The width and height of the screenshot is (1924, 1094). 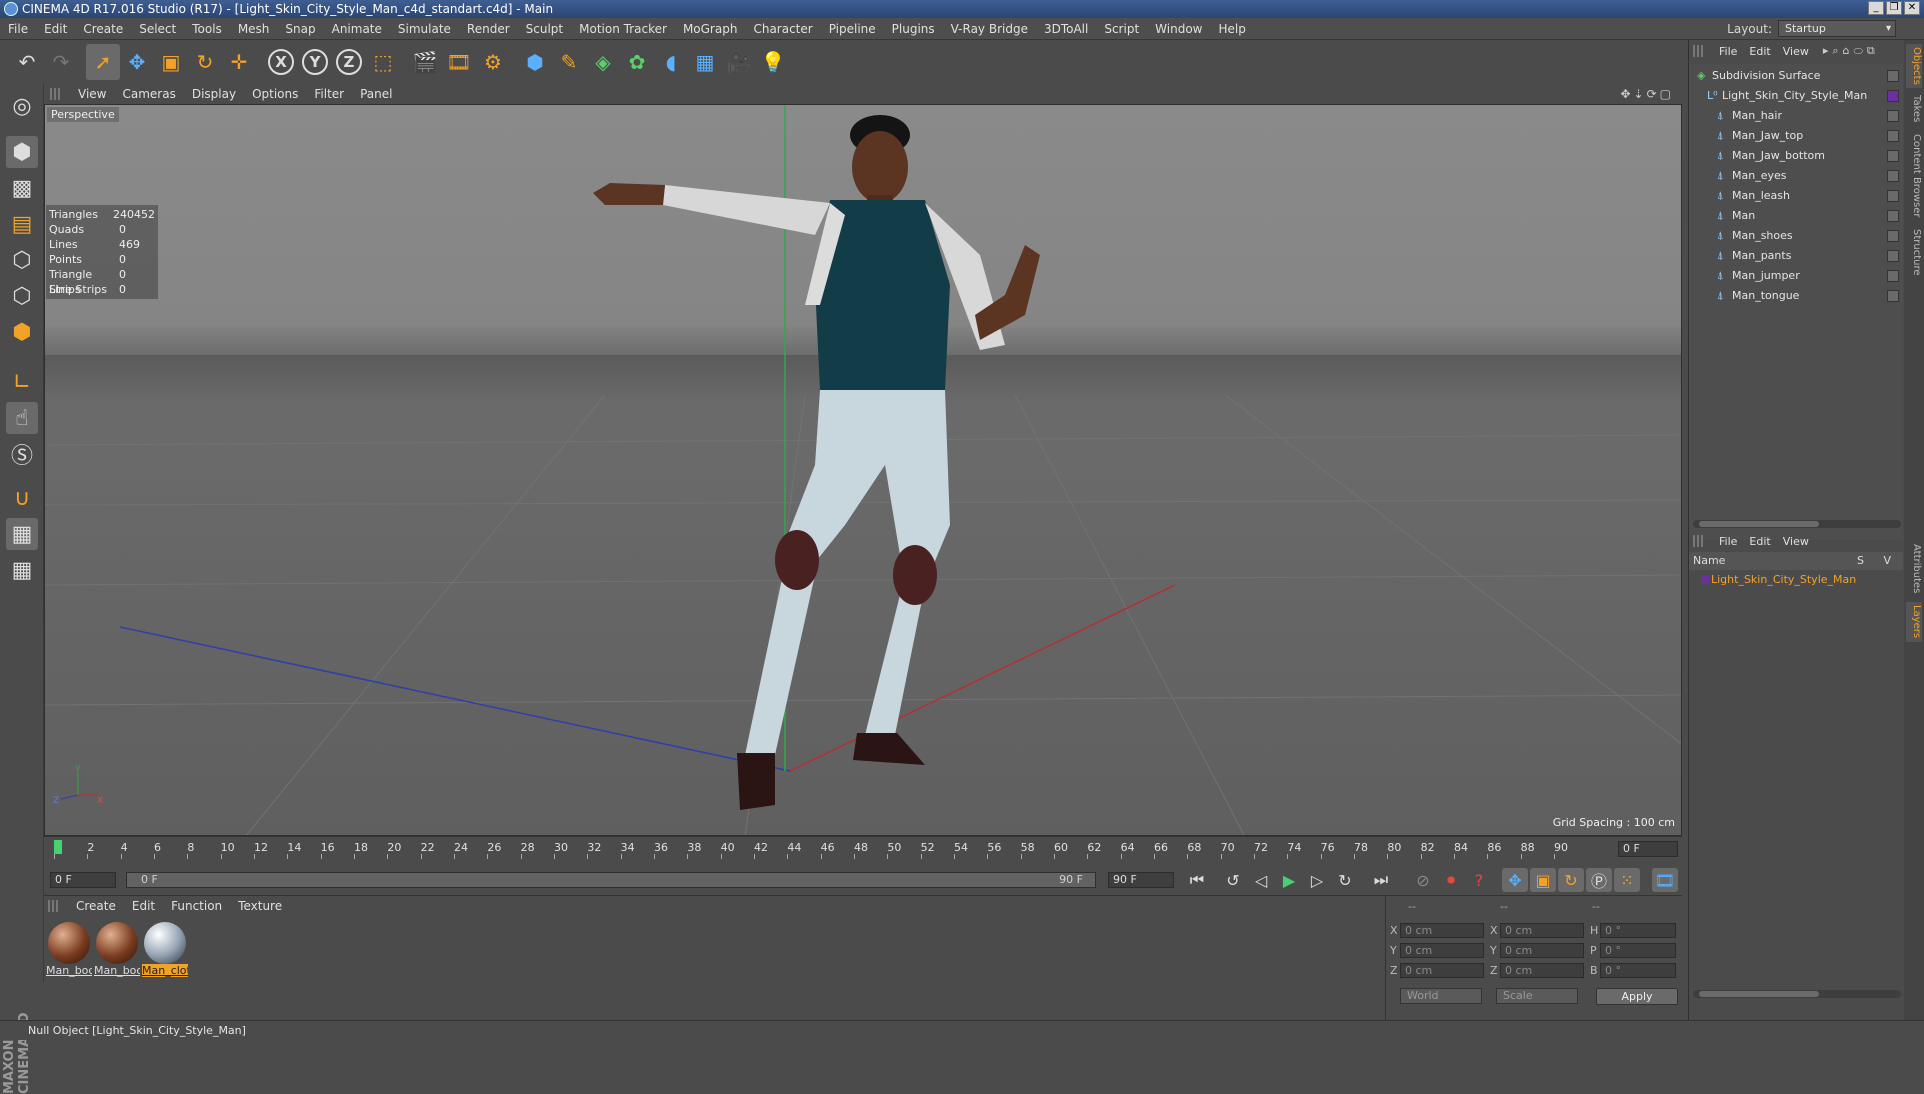 I want to click on menu-mograph: MoGraph, so click(x=710, y=29).